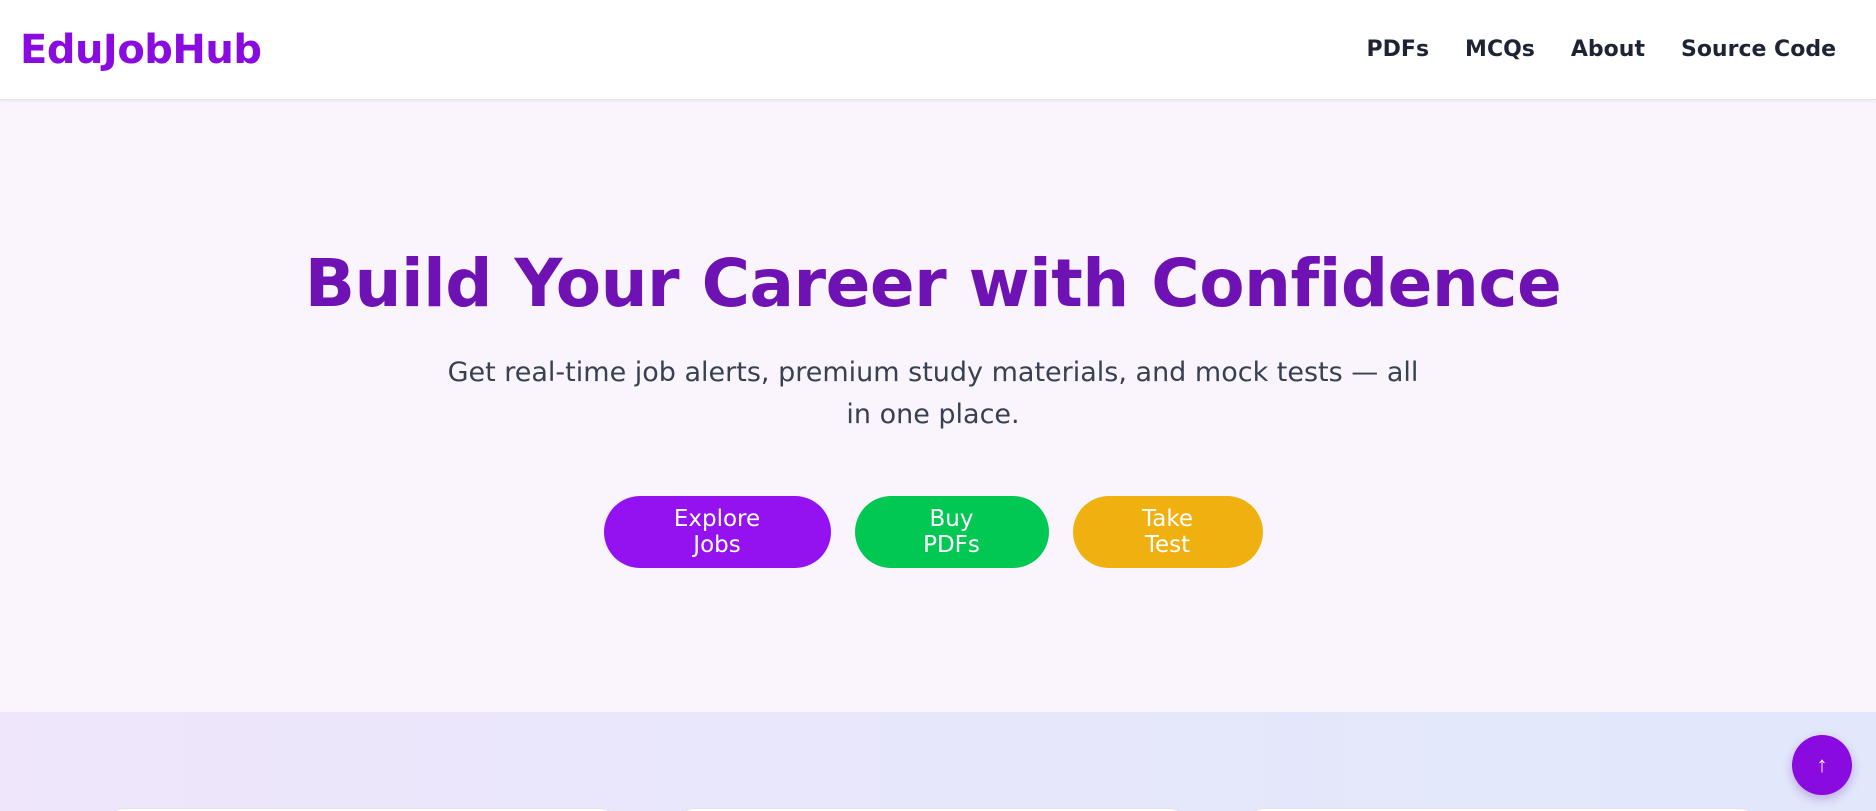 The image size is (1876, 811). I want to click on nav-link-source-code: Source Code, so click(1758, 49).